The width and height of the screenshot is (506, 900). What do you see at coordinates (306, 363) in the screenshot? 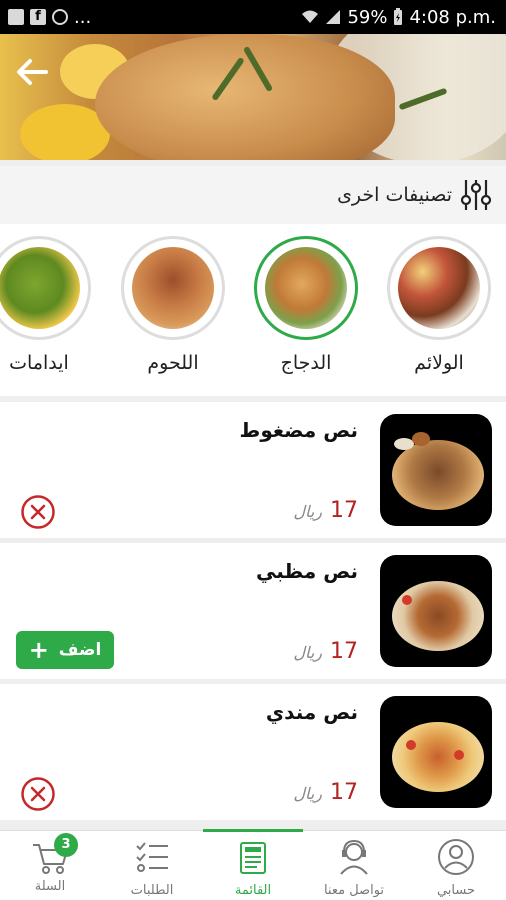
I see `category-label: الدجاج` at bounding box center [306, 363].